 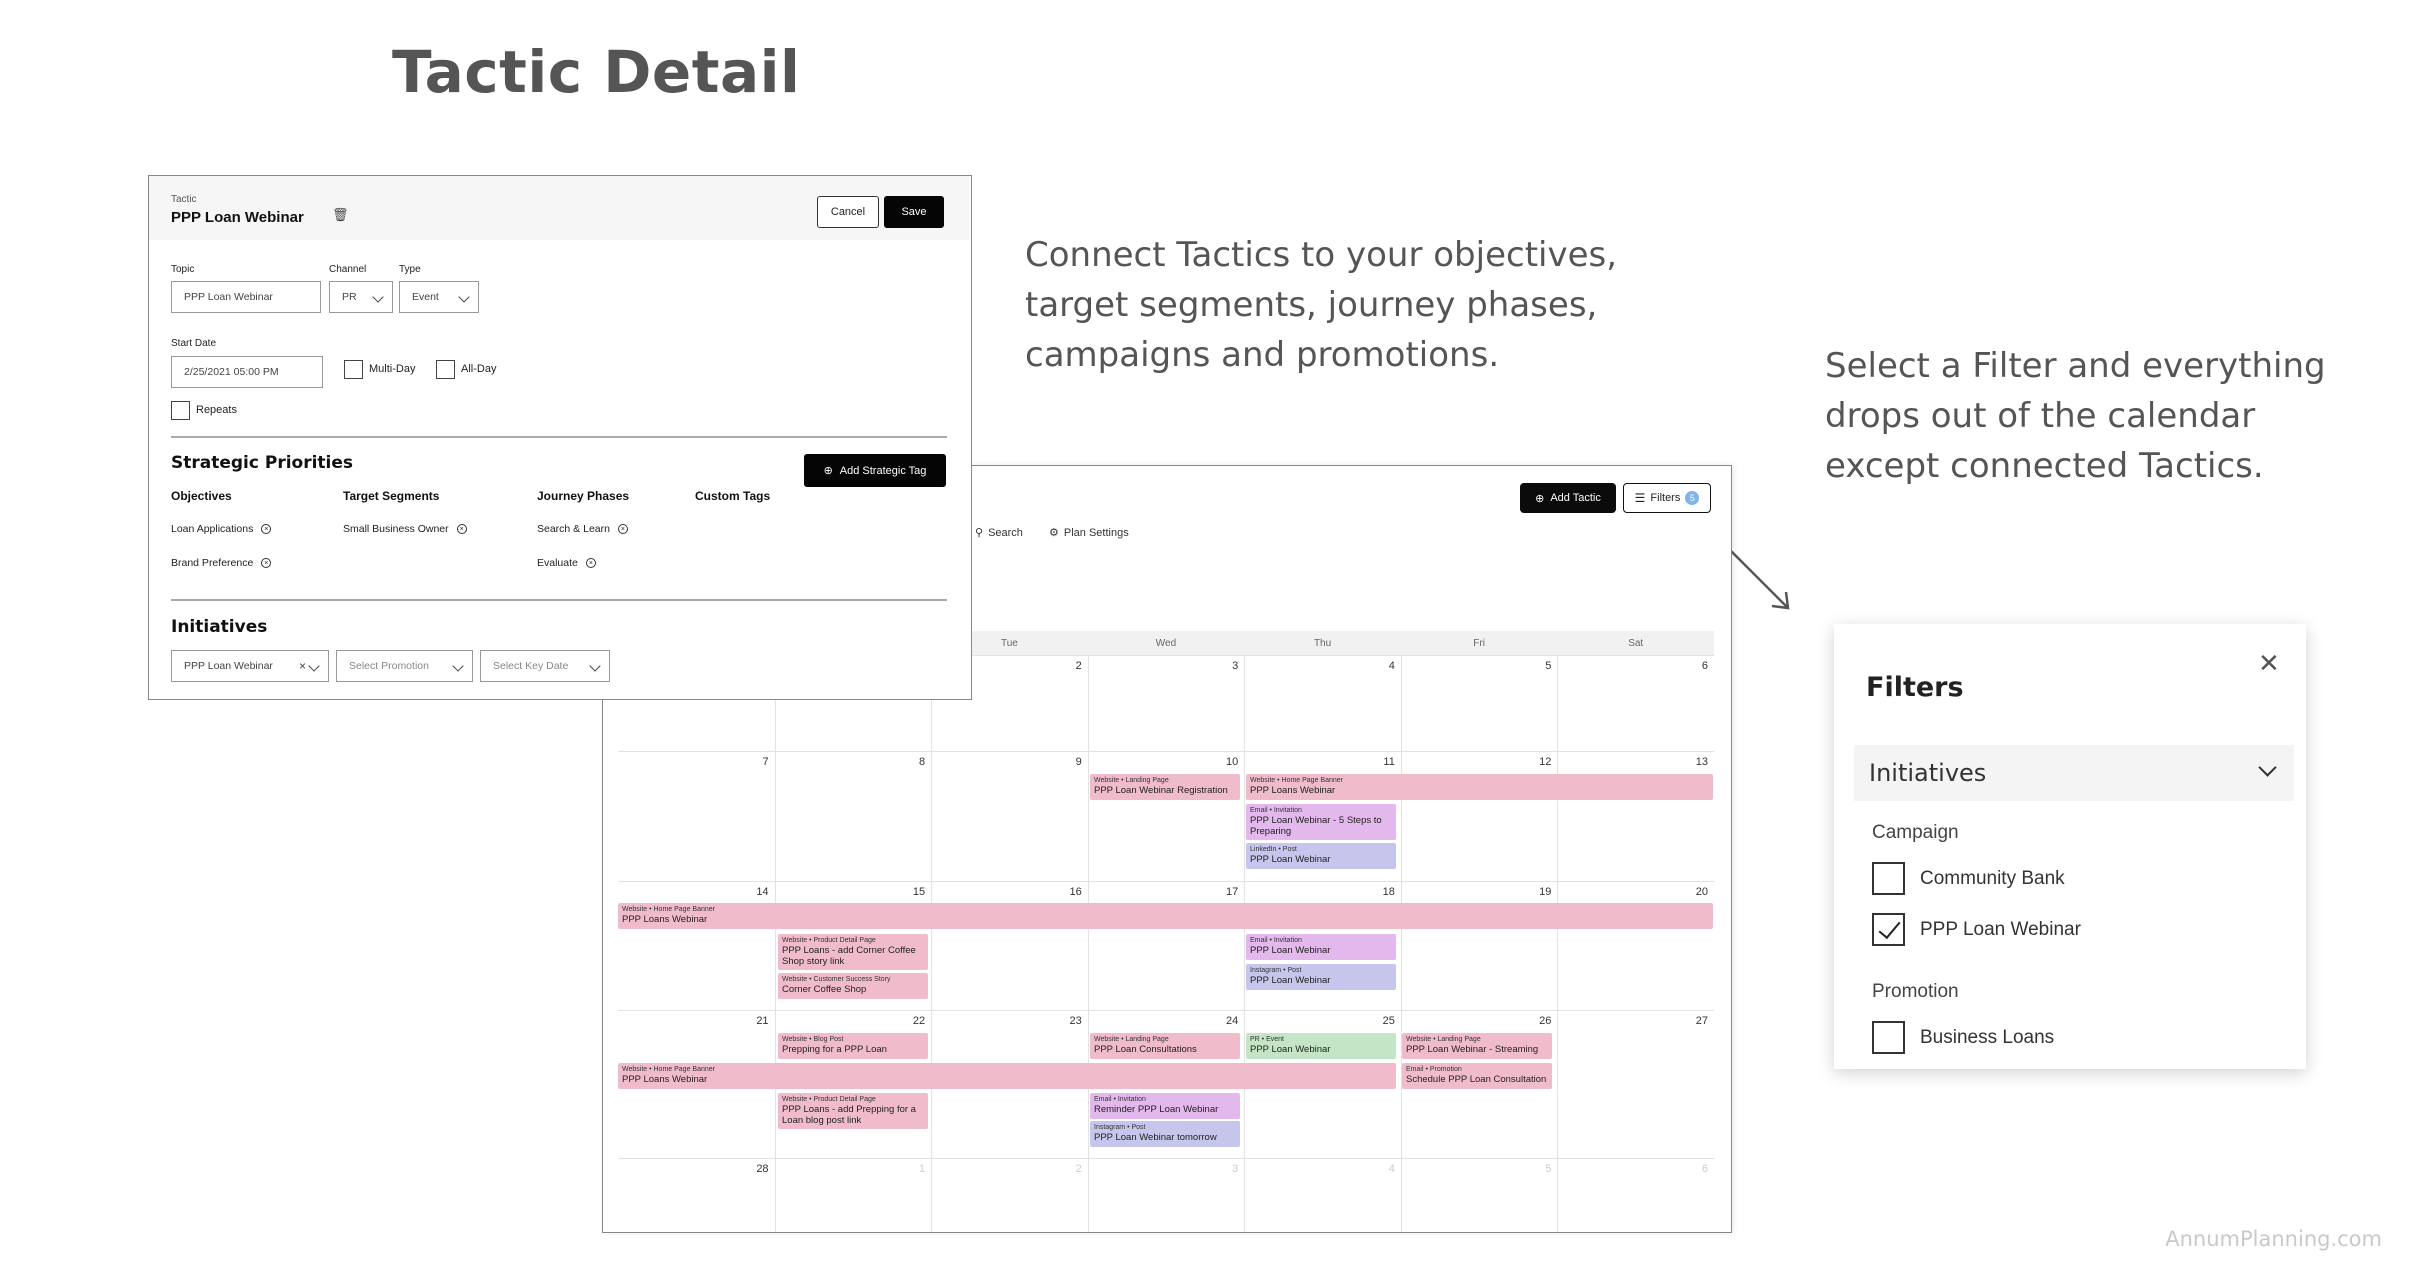 I want to click on day-cell: 16, so click(x=1009, y=946).